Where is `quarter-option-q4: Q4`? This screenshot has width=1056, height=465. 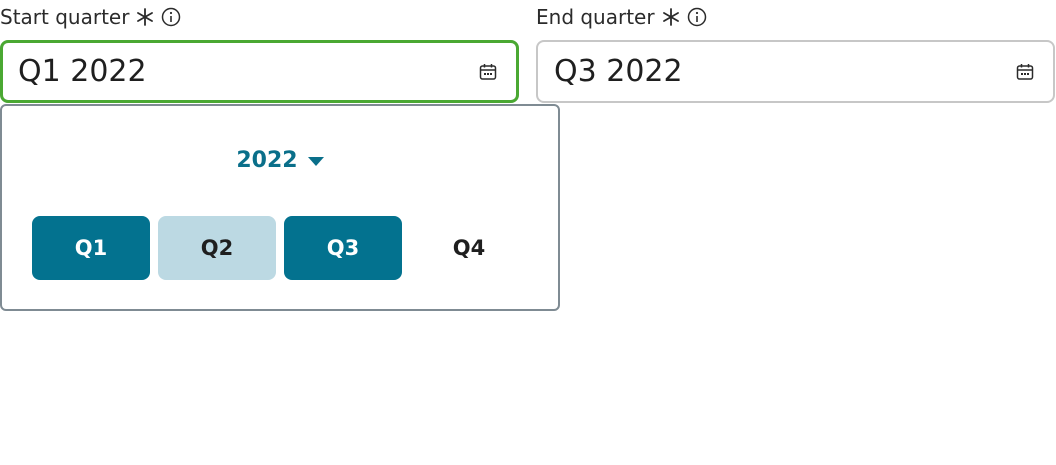
quarter-option-q4: Q4 is located at coordinates (469, 248).